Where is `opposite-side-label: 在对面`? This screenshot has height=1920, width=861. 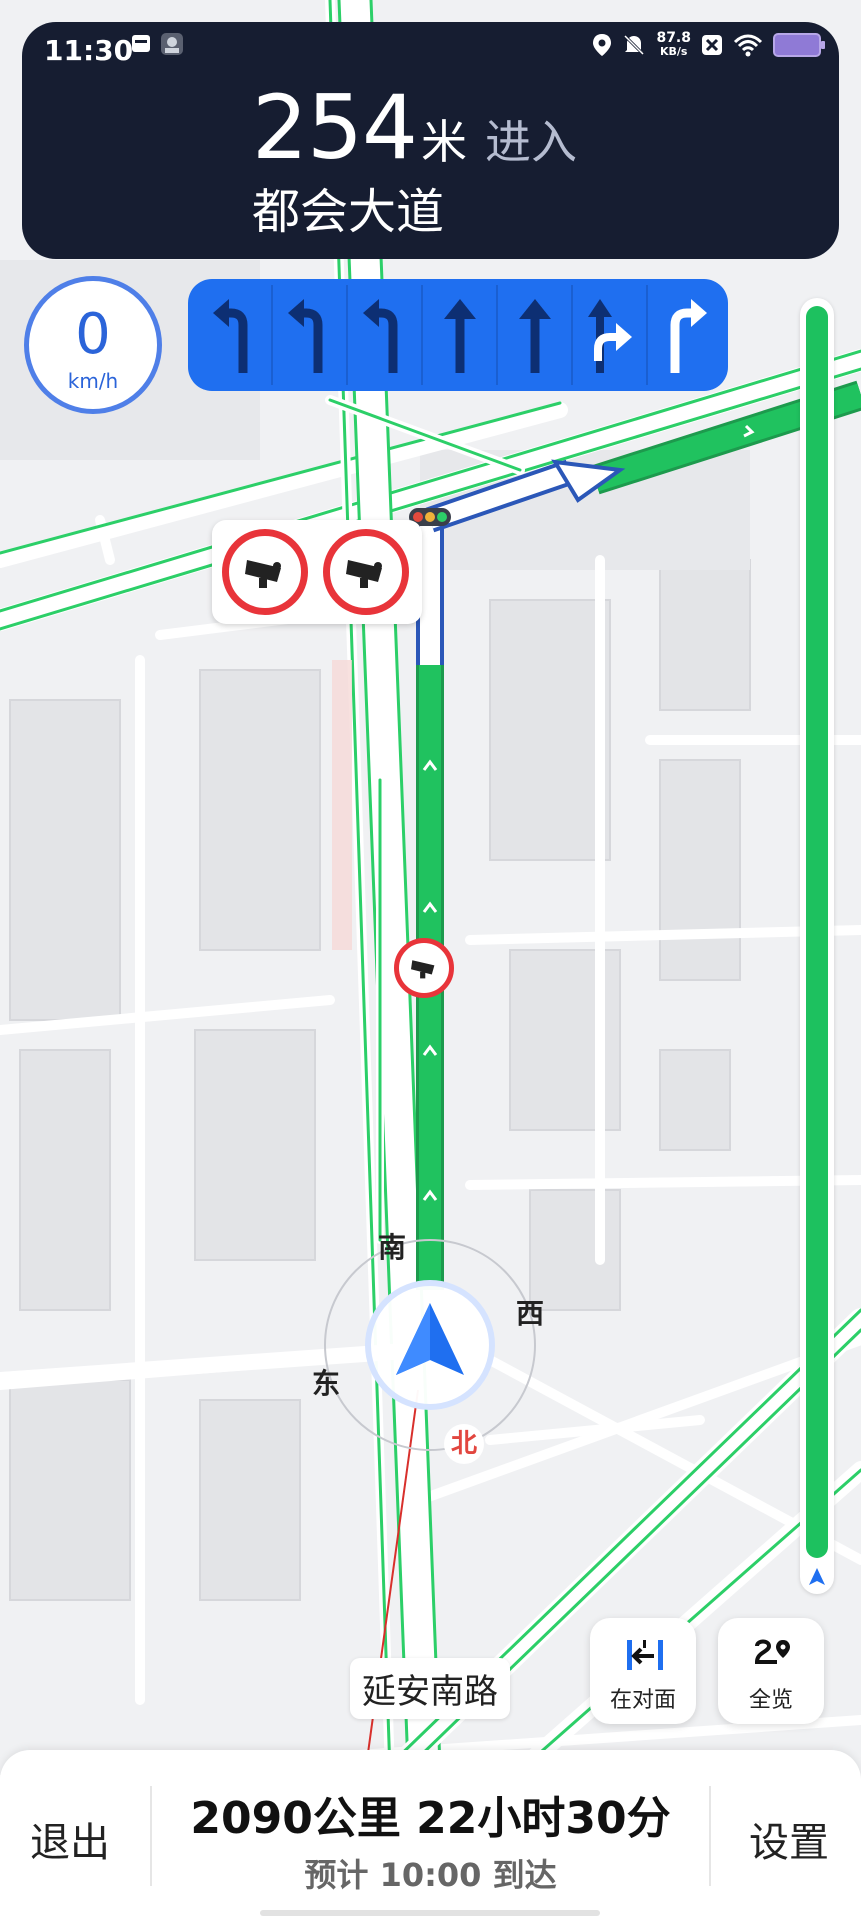
opposite-side-label: 在对面 is located at coordinates (642, 1700).